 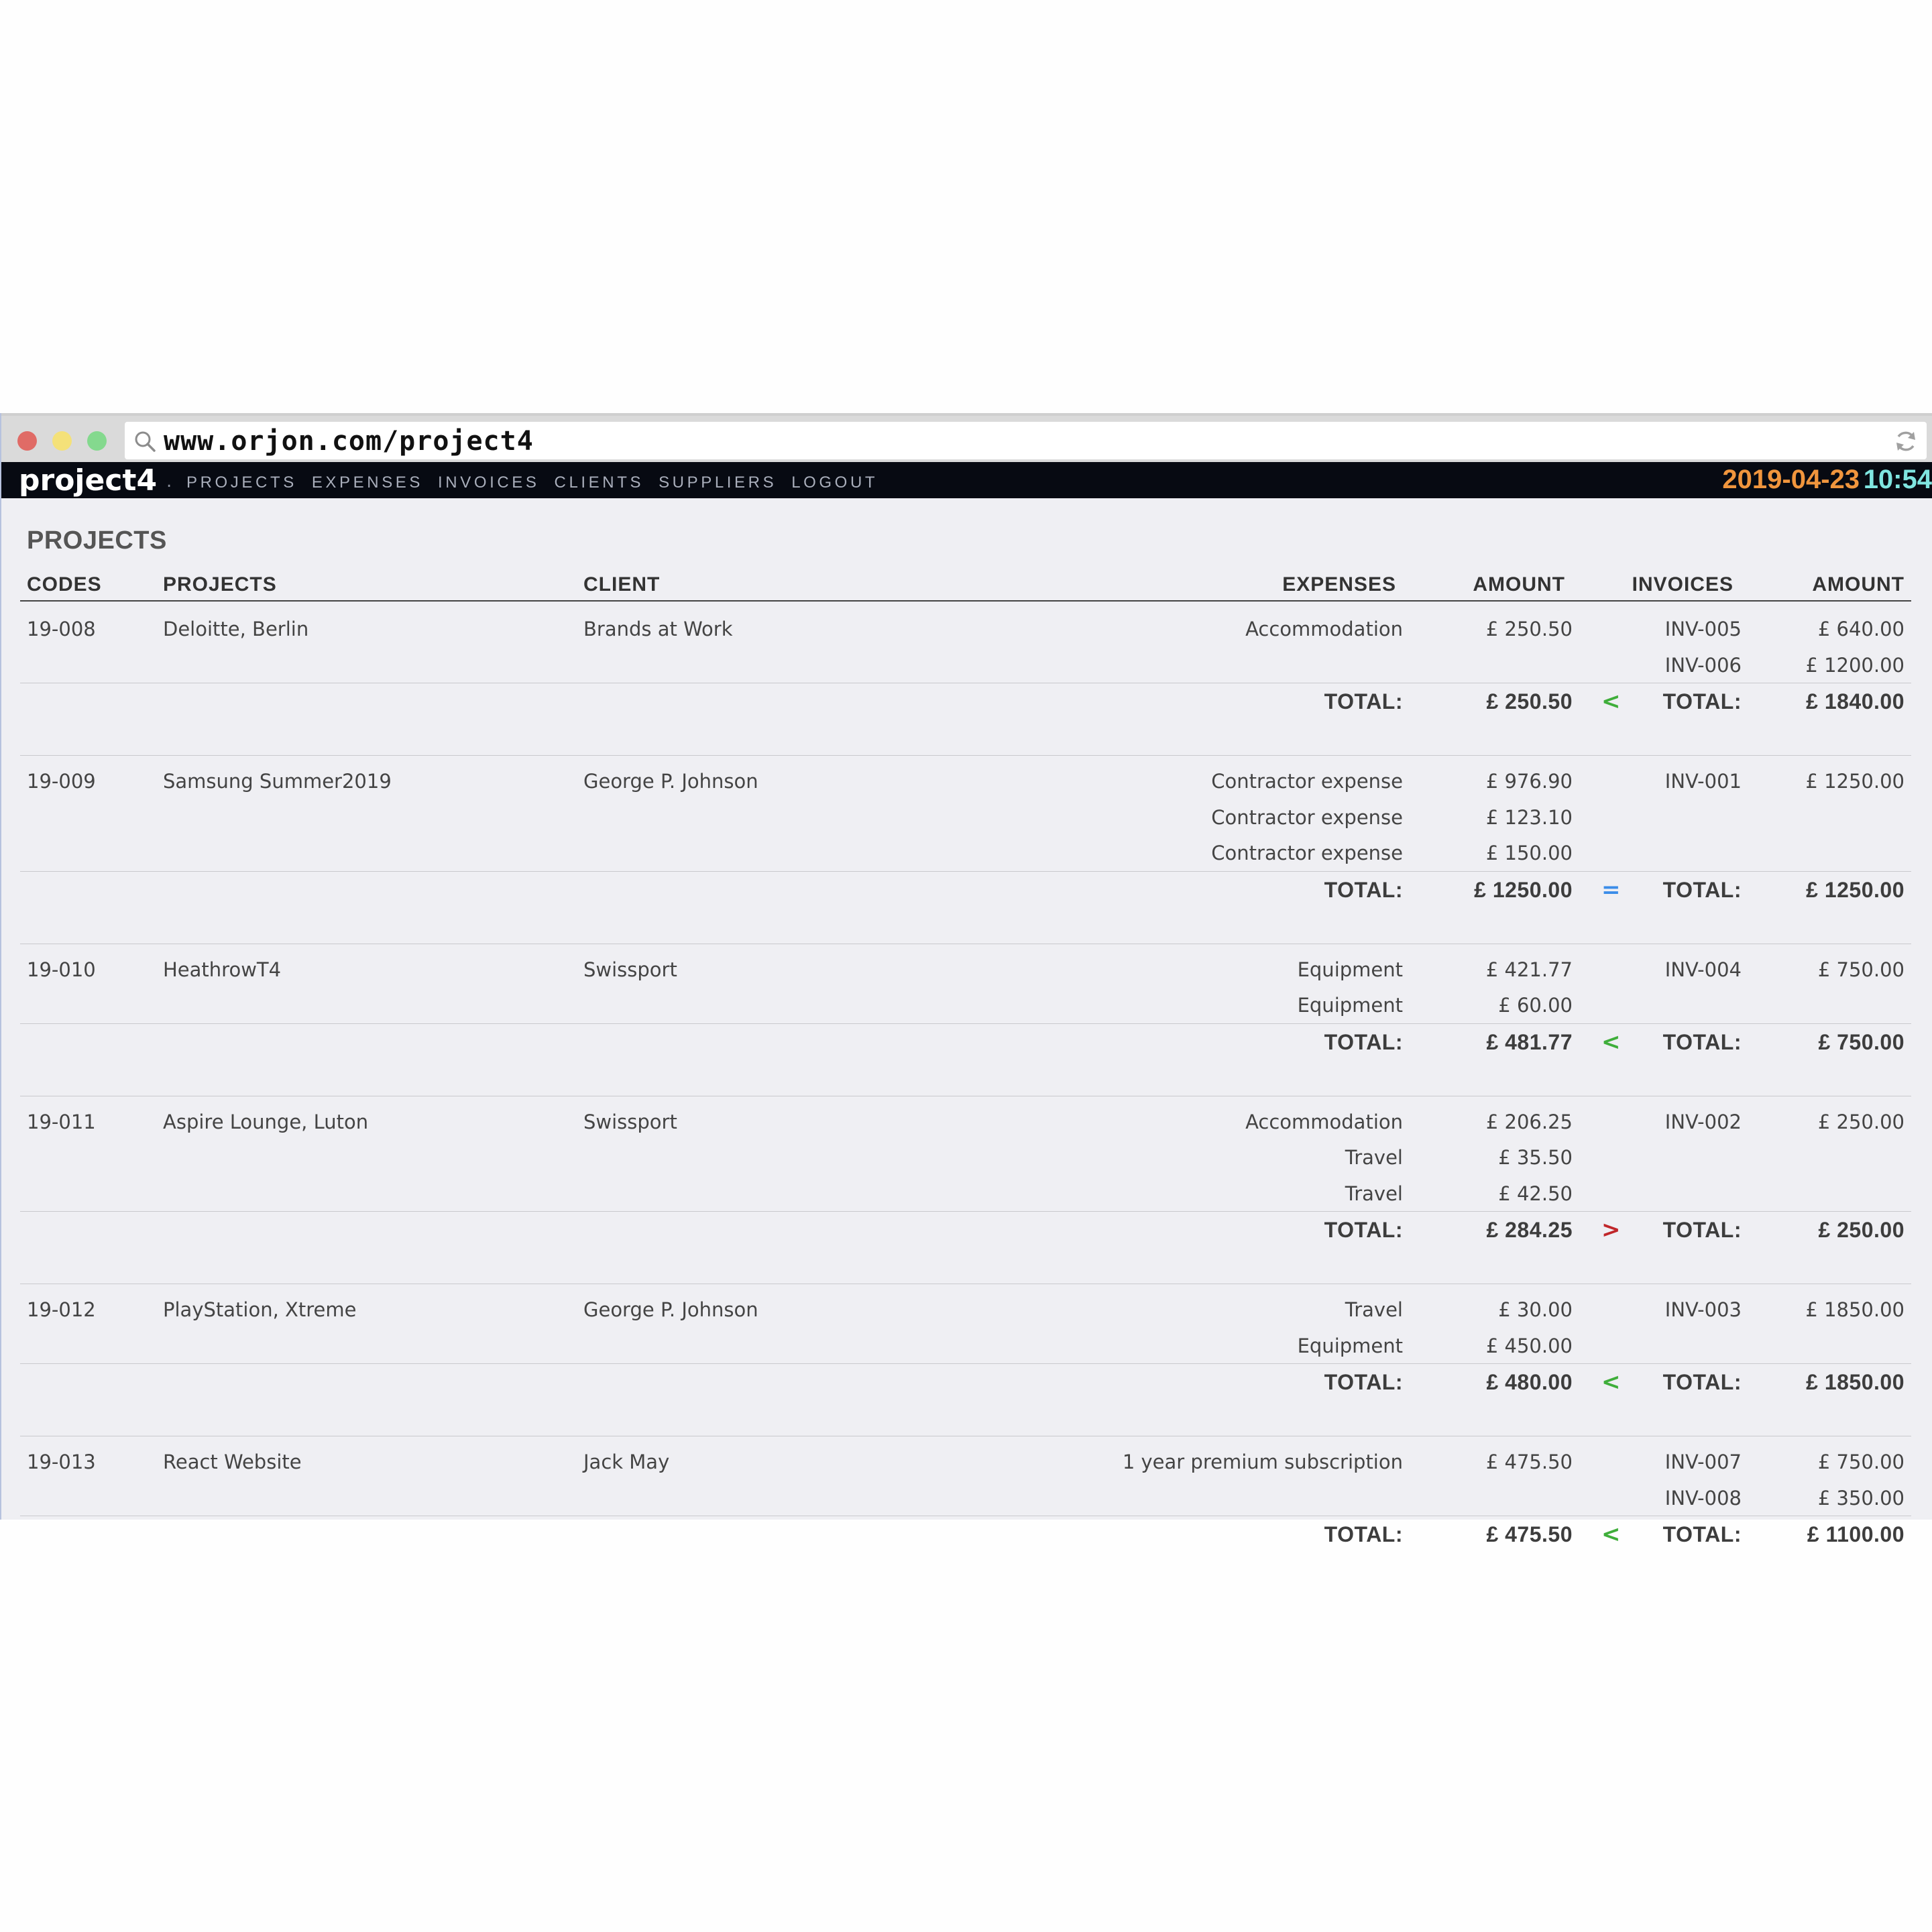 I want to click on current-time: 10:54, so click(x=1897, y=479).